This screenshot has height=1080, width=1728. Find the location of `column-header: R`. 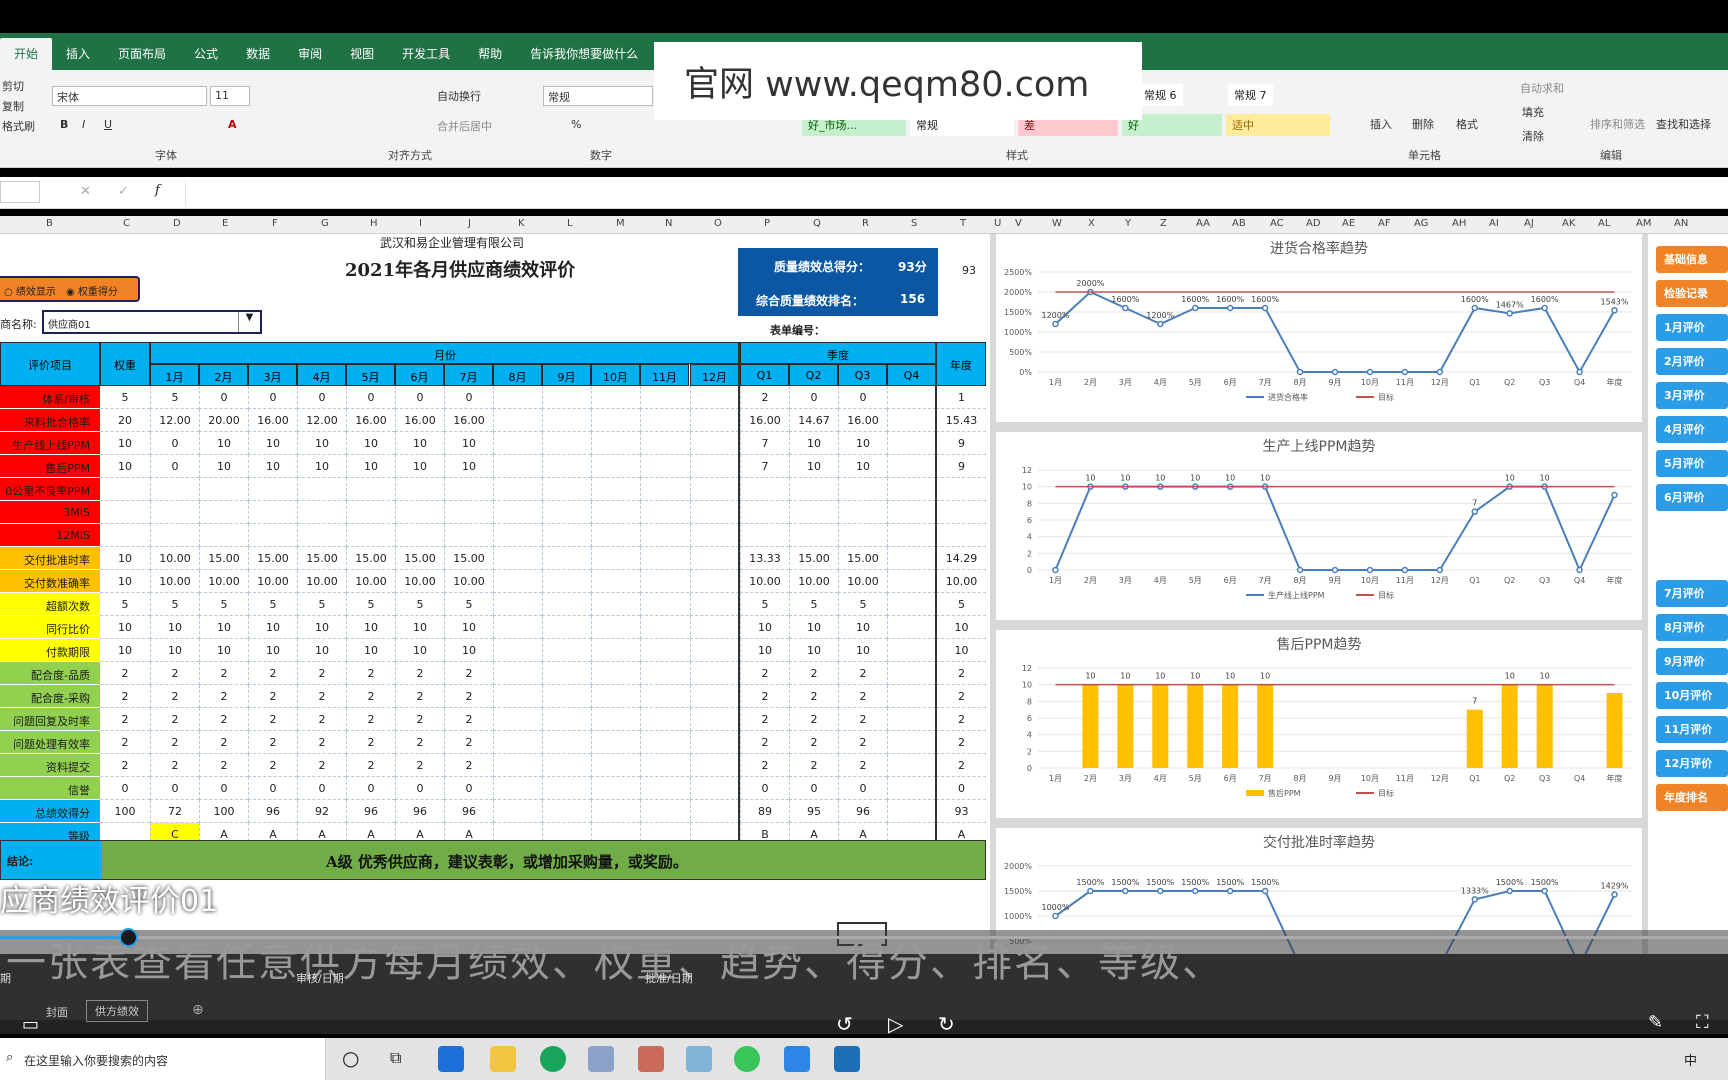

column-header: R is located at coordinates (865, 223).